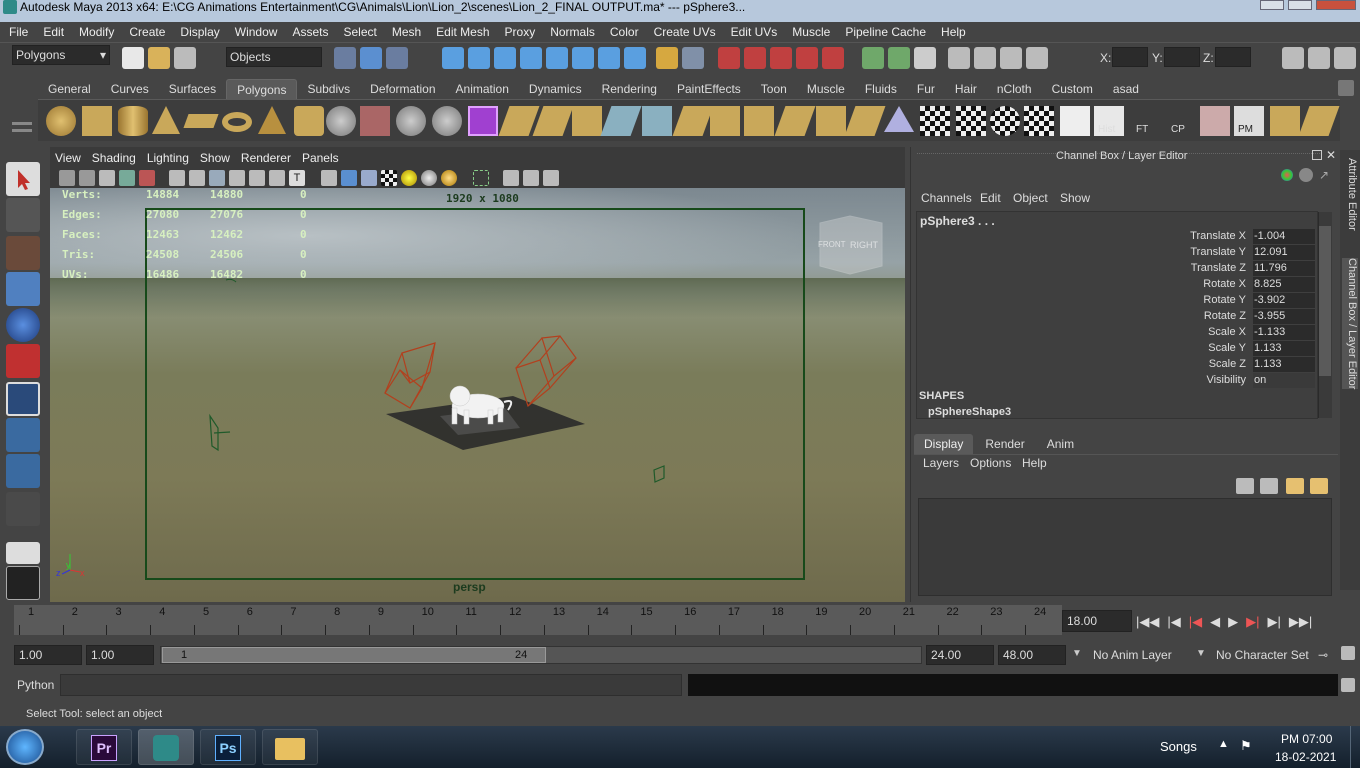 The height and width of the screenshot is (768, 1360). What do you see at coordinates (120, 655) in the screenshot?
I see `playback-start-field: 1.00` at bounding box center [120, 655].